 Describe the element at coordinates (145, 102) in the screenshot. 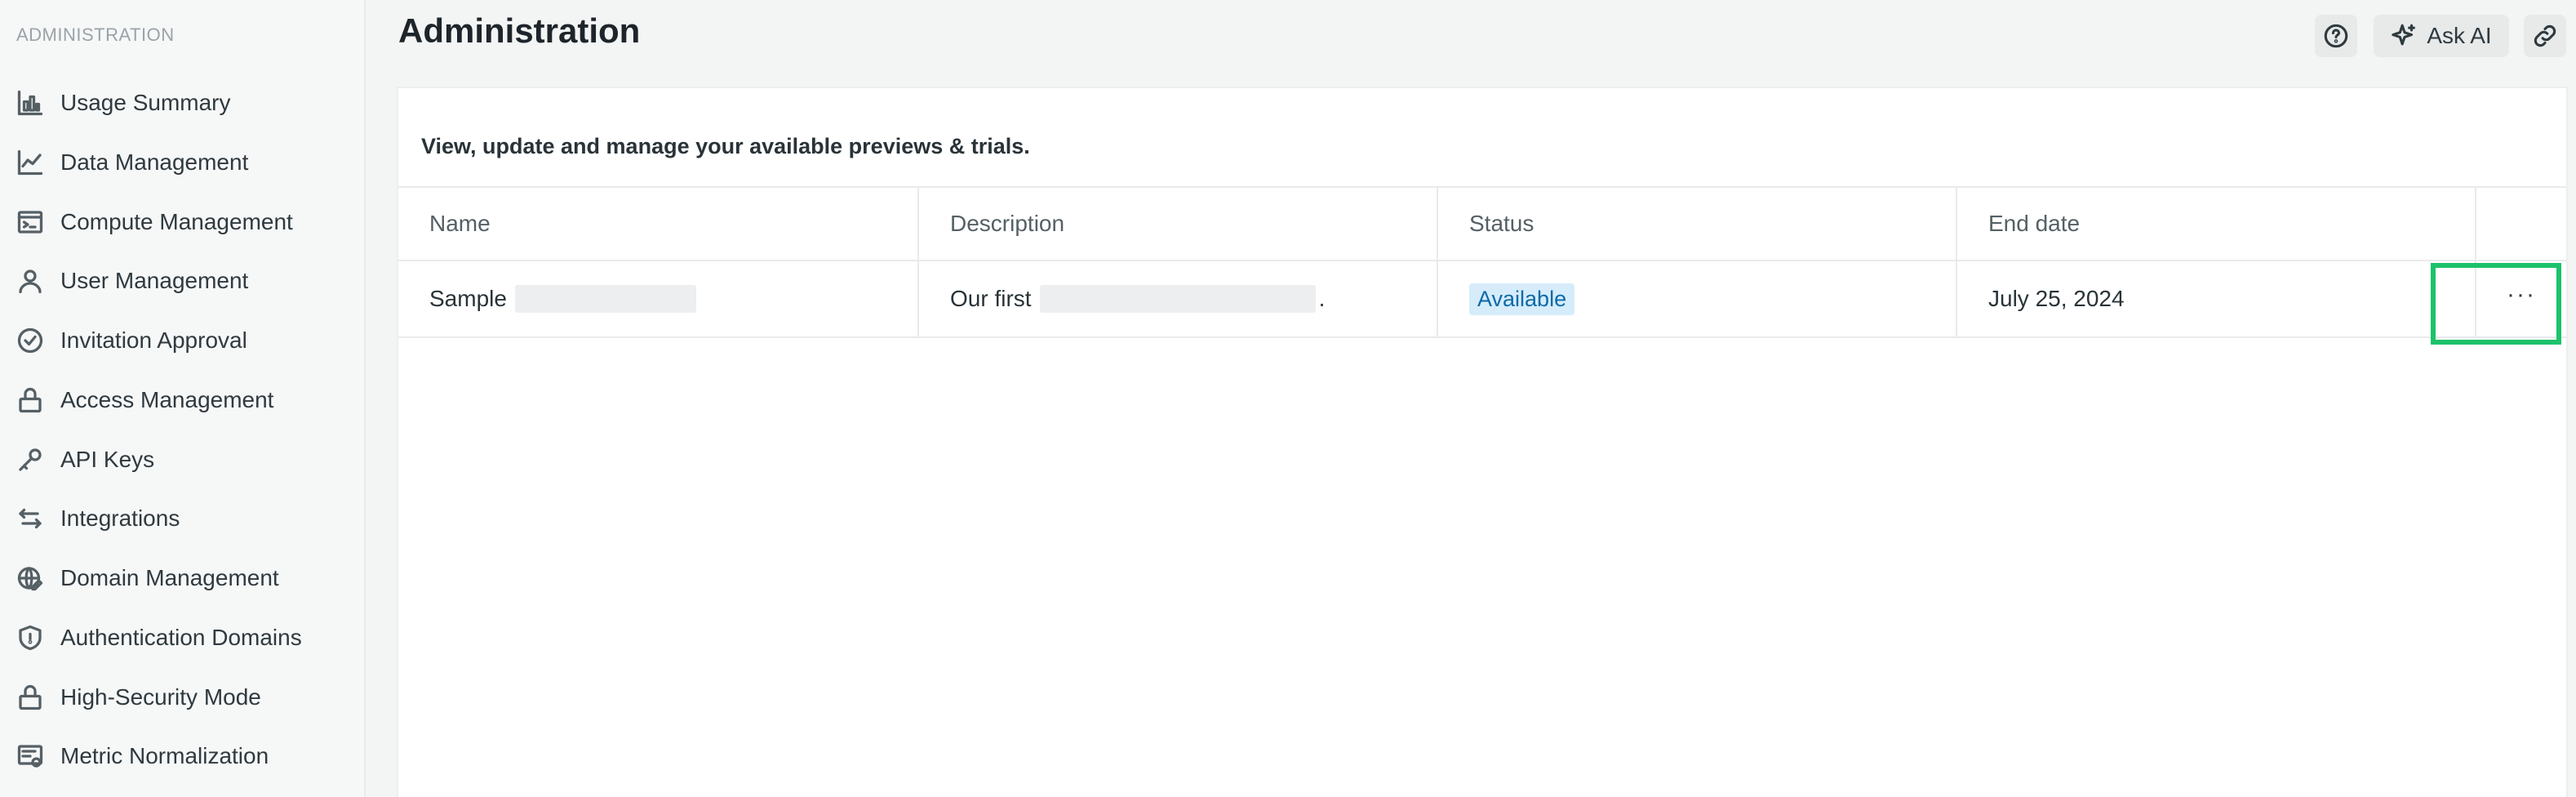

I see `sidebar-item-label: Usage Summary` at that location.